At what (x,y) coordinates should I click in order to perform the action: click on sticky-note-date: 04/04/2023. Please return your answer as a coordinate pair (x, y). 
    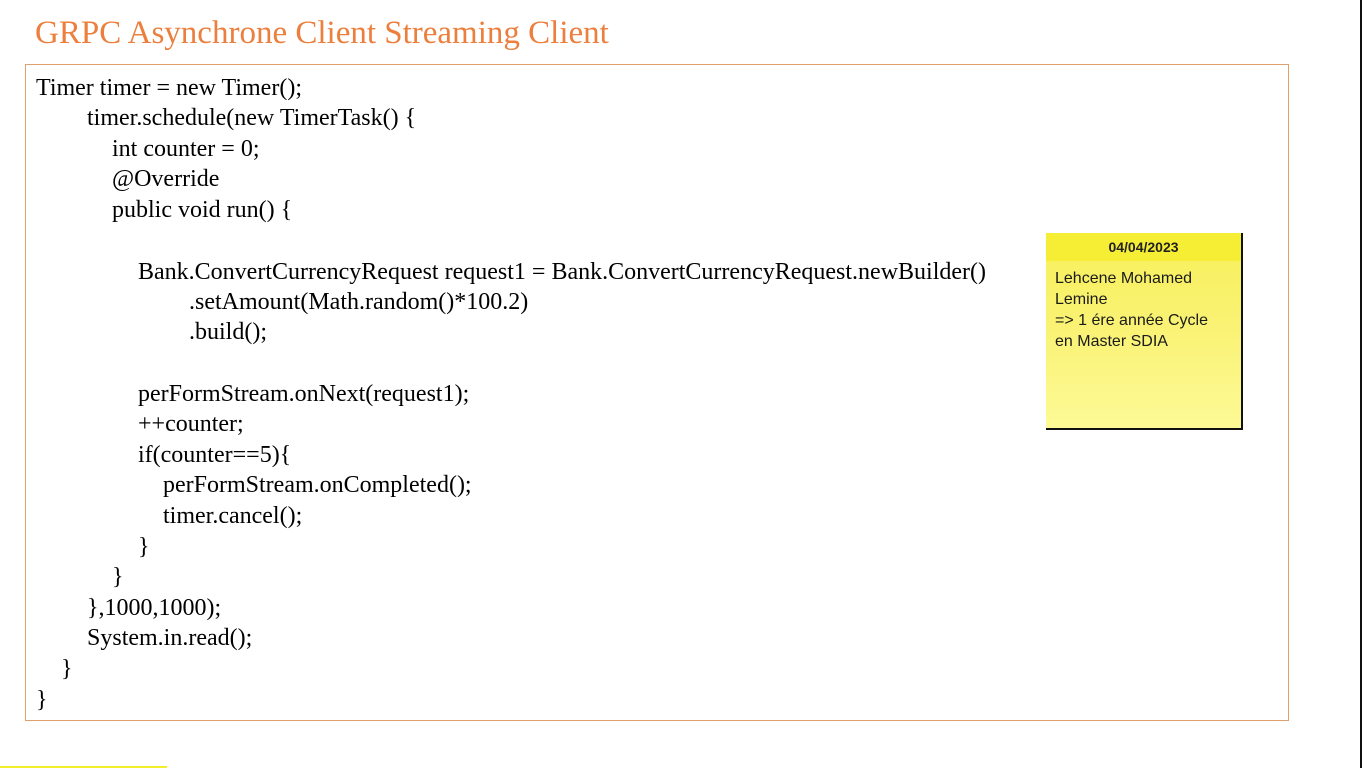
    Looking at the image, I should click on (1143, 247).